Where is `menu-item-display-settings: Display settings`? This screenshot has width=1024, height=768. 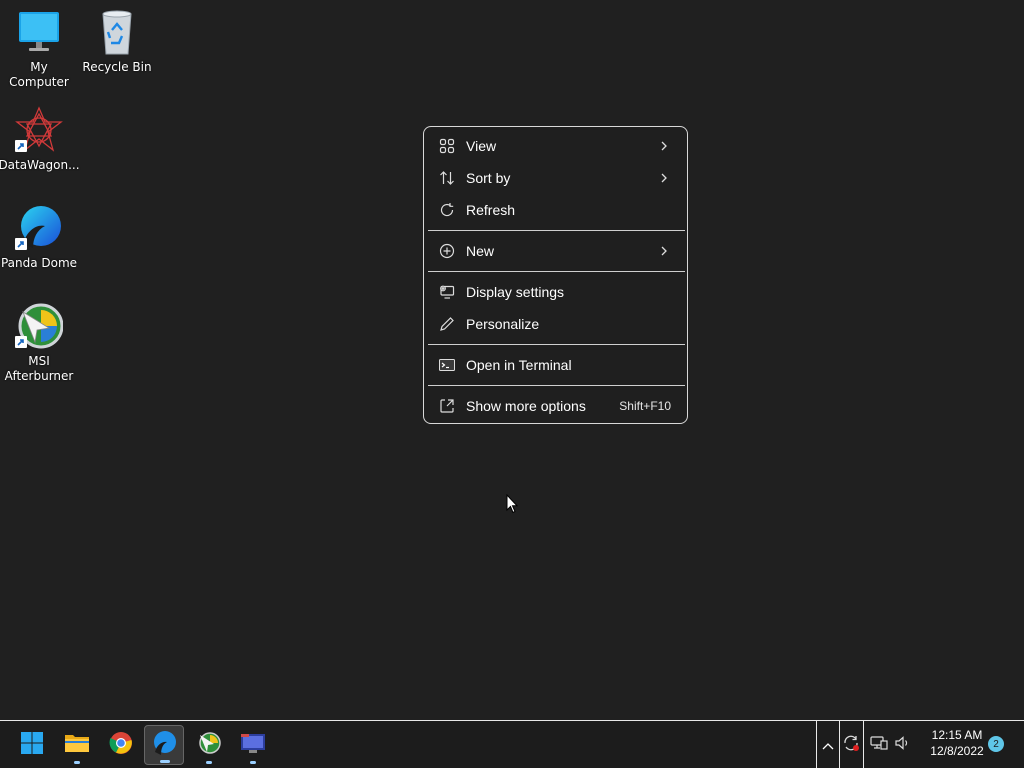
menu-item-display-settings: Display settings is located at coordinates (555, 292).